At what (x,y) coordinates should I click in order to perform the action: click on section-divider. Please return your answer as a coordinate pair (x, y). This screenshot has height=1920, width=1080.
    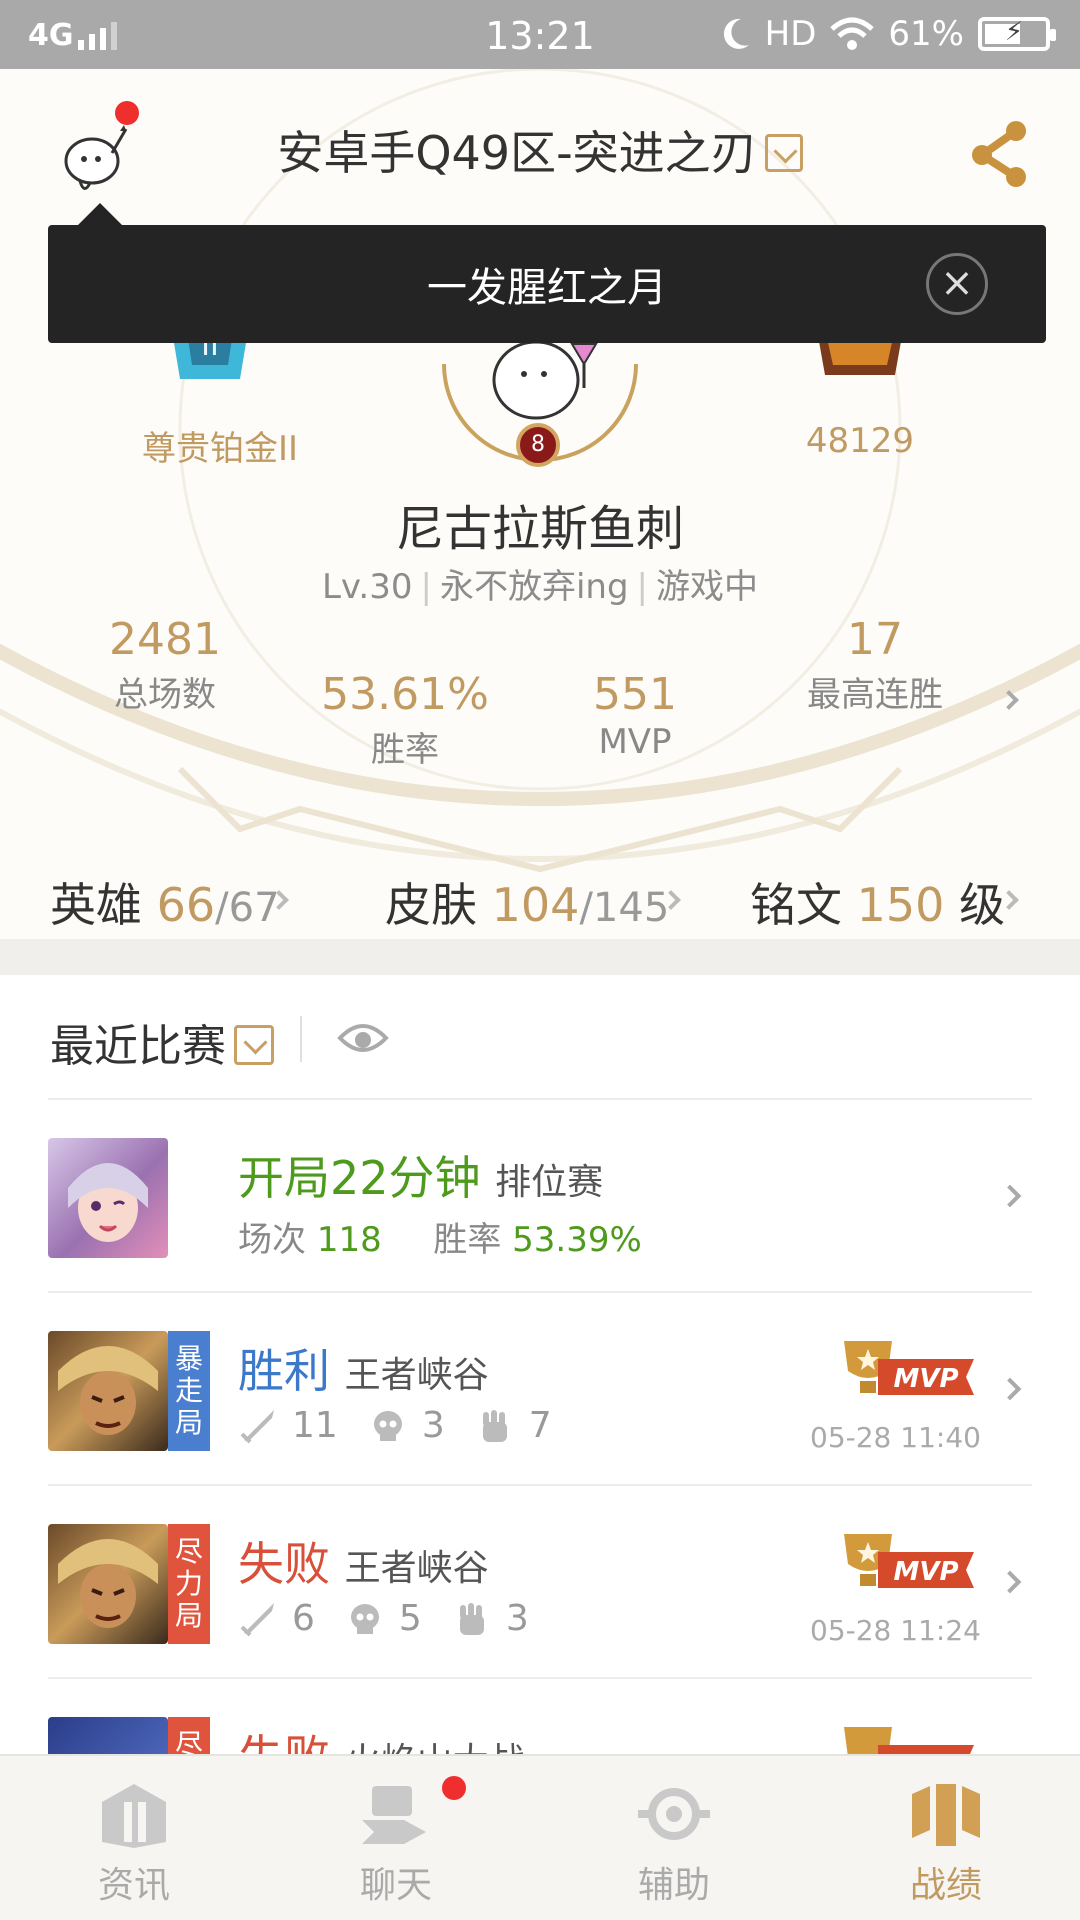
    Looking at the image, I should click on (540, 957).